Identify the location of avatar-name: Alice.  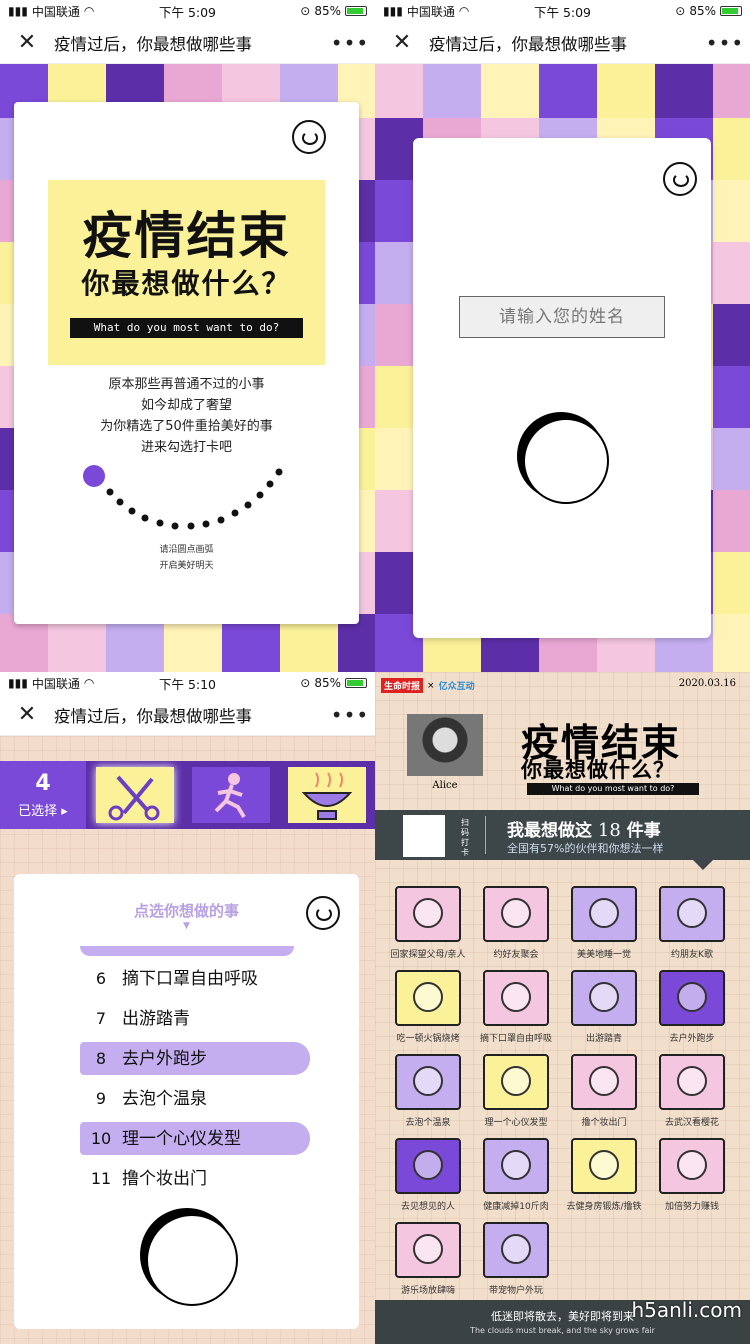
(445, 785).